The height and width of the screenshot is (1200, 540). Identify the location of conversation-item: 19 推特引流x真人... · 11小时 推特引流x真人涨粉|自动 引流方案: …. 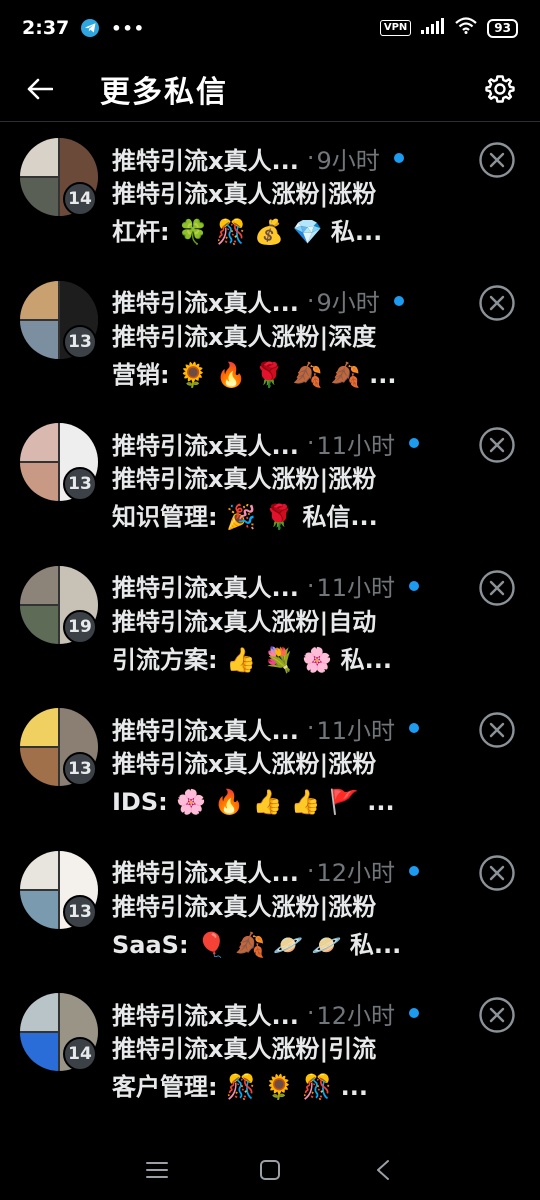
(270, 622).